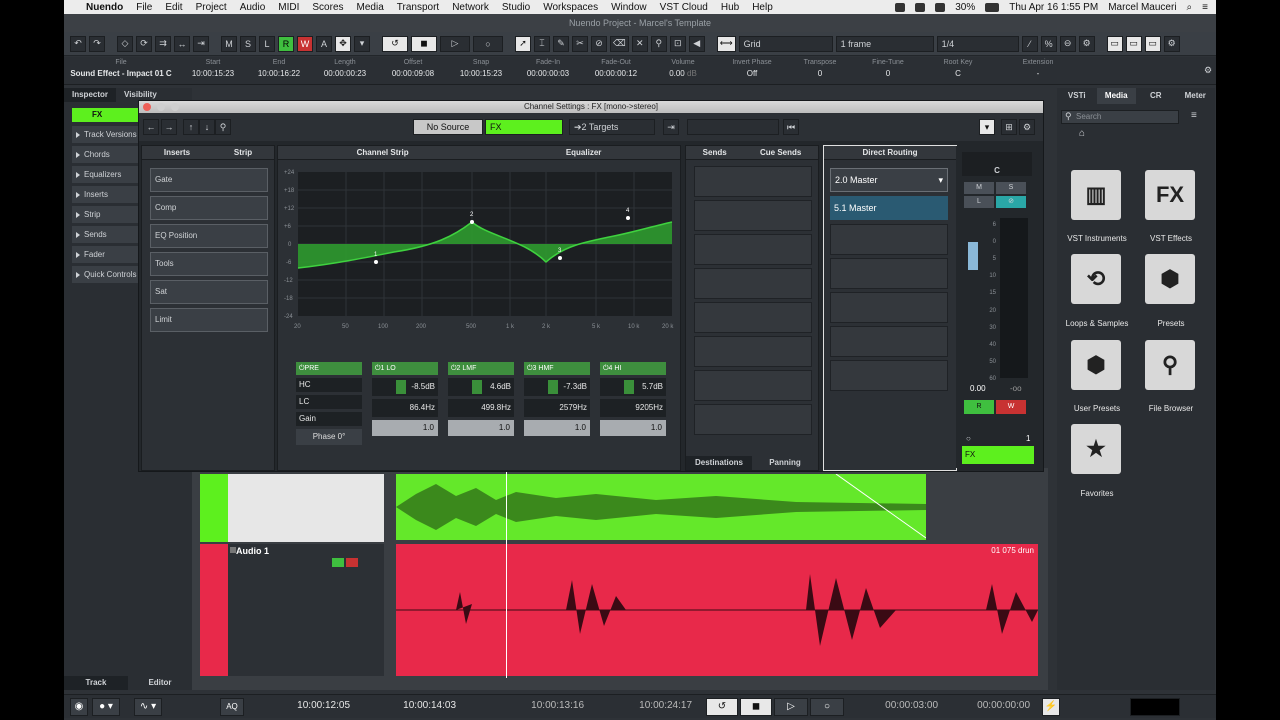 The width and height of the screenshot is (1280, 720). I want to click on menu-hub: Hub, so click(730, 7).